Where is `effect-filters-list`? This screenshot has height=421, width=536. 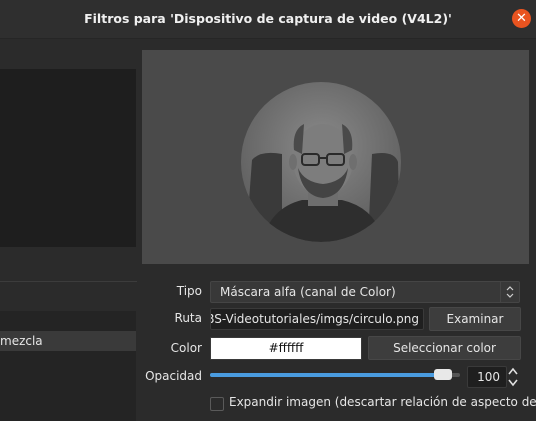
effect-filters-list is located at coordinates (68, 158).